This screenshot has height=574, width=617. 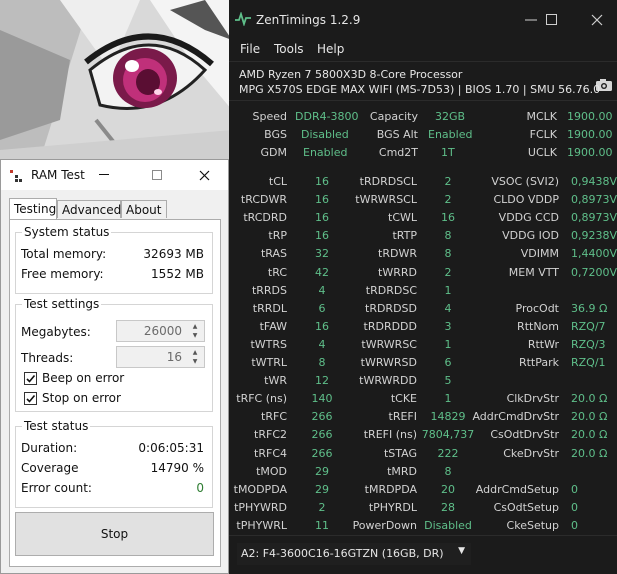 What do you see at coordinates (403, 399) in the screenshot?
I see `timing-label: tCKE` at bounding box center [403, 399].